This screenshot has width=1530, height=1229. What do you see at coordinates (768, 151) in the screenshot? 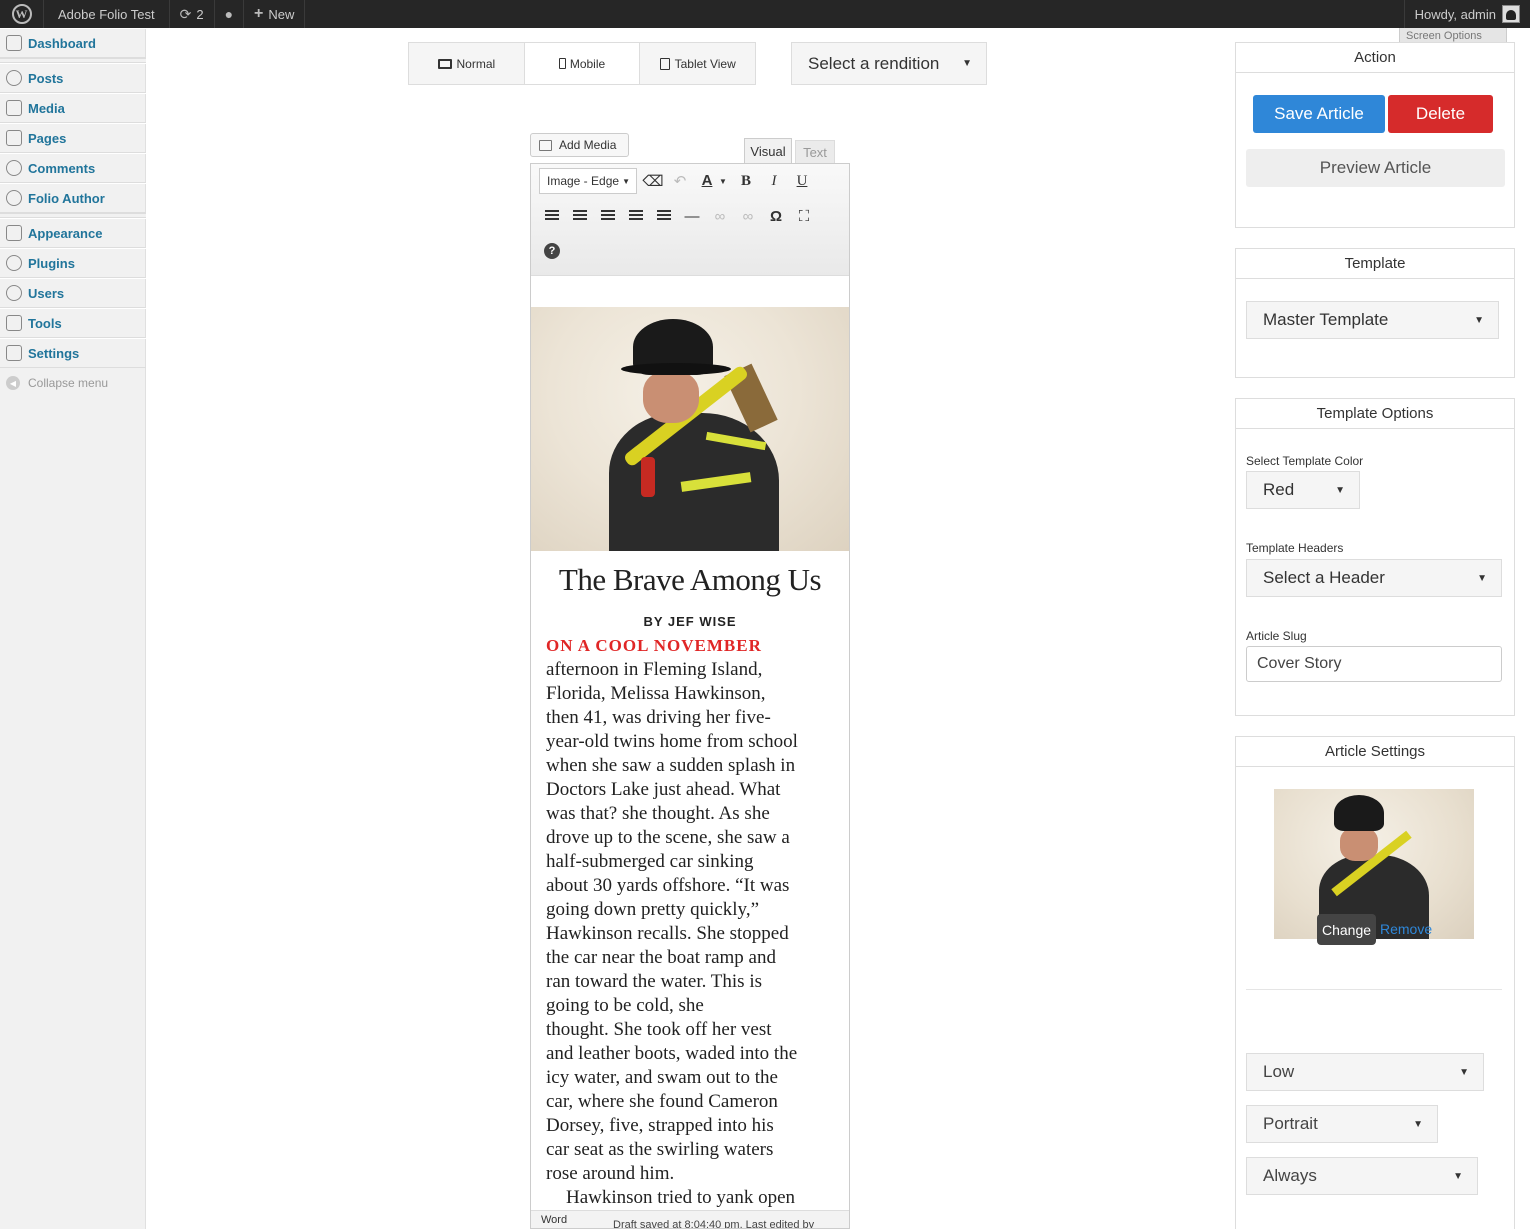
I see `tab-visual: Visual` at bounding box center [768, 151].